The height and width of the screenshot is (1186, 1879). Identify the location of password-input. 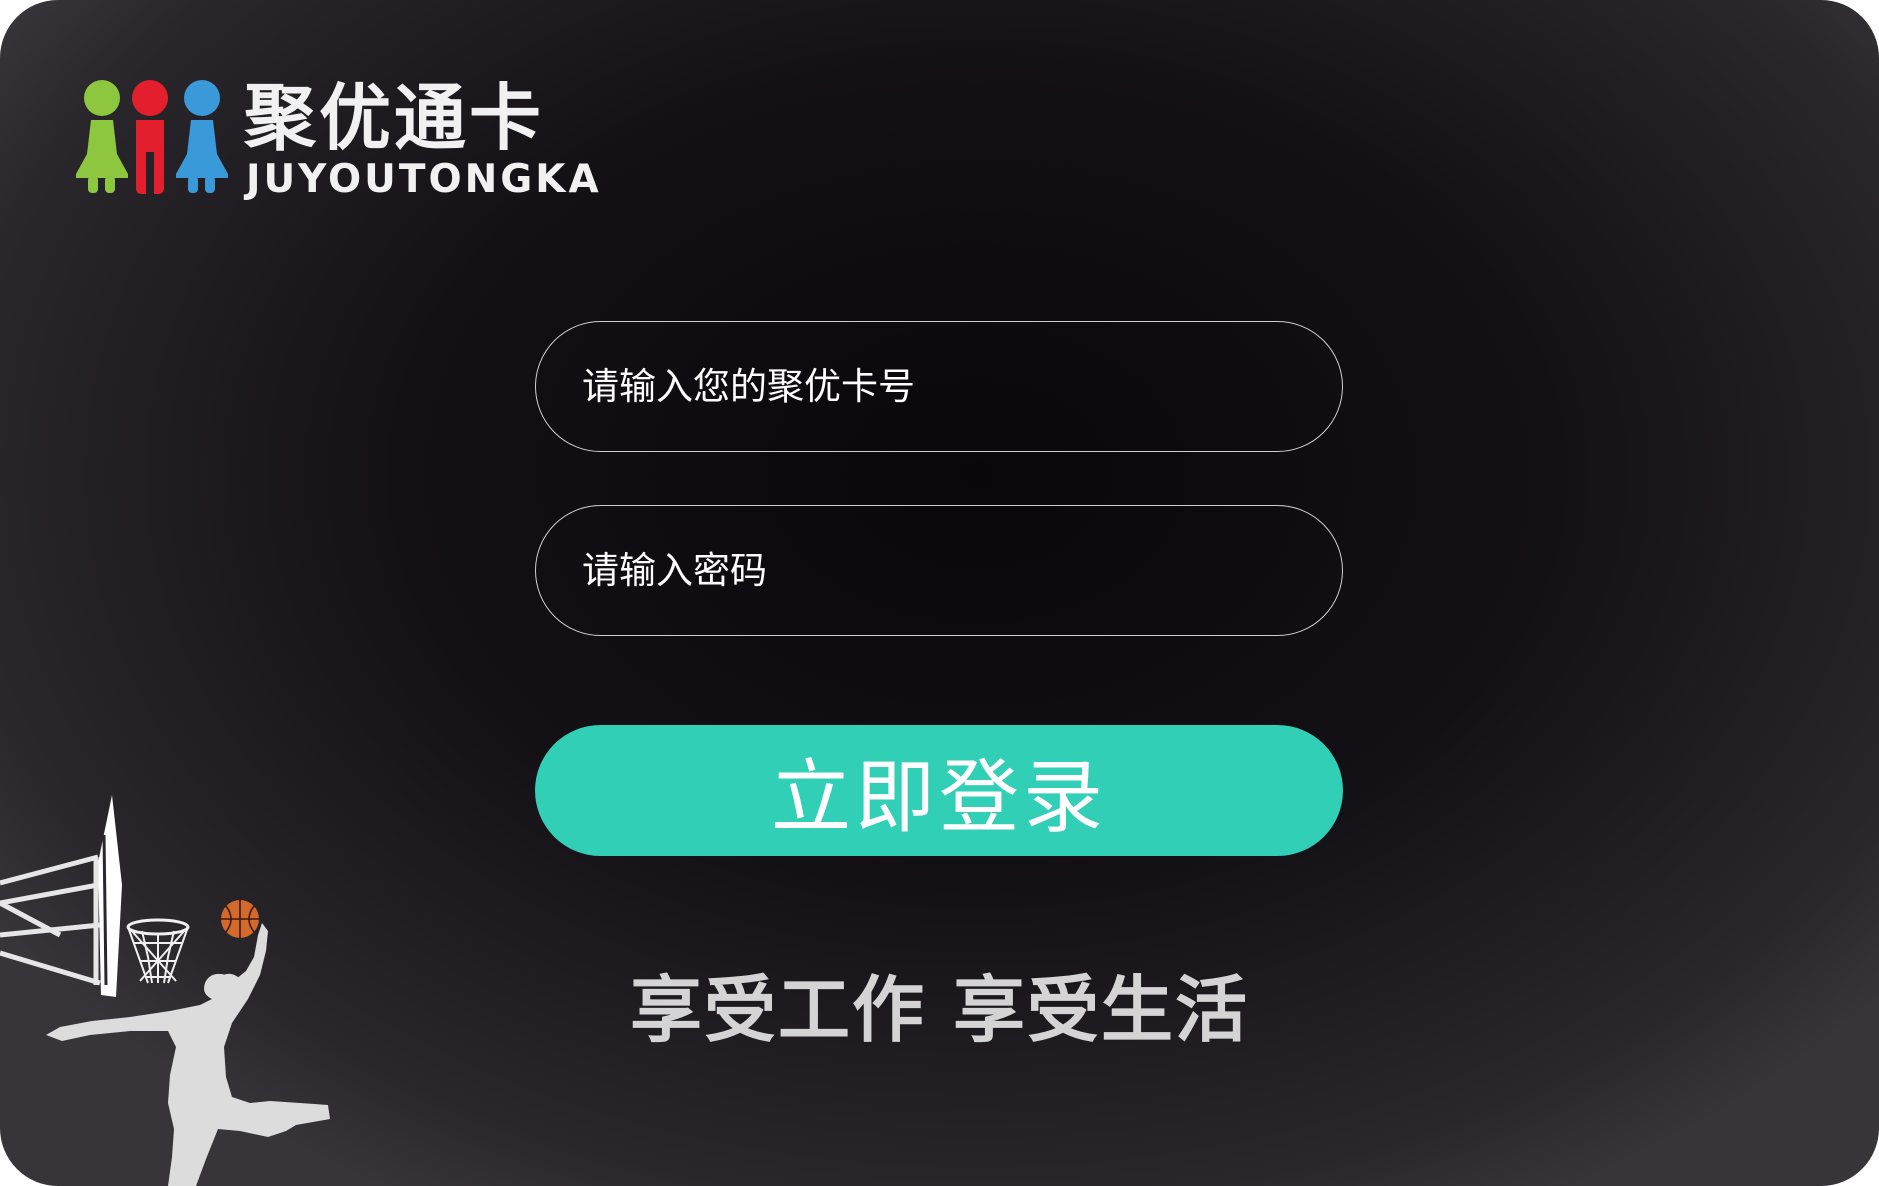
(939, 570).